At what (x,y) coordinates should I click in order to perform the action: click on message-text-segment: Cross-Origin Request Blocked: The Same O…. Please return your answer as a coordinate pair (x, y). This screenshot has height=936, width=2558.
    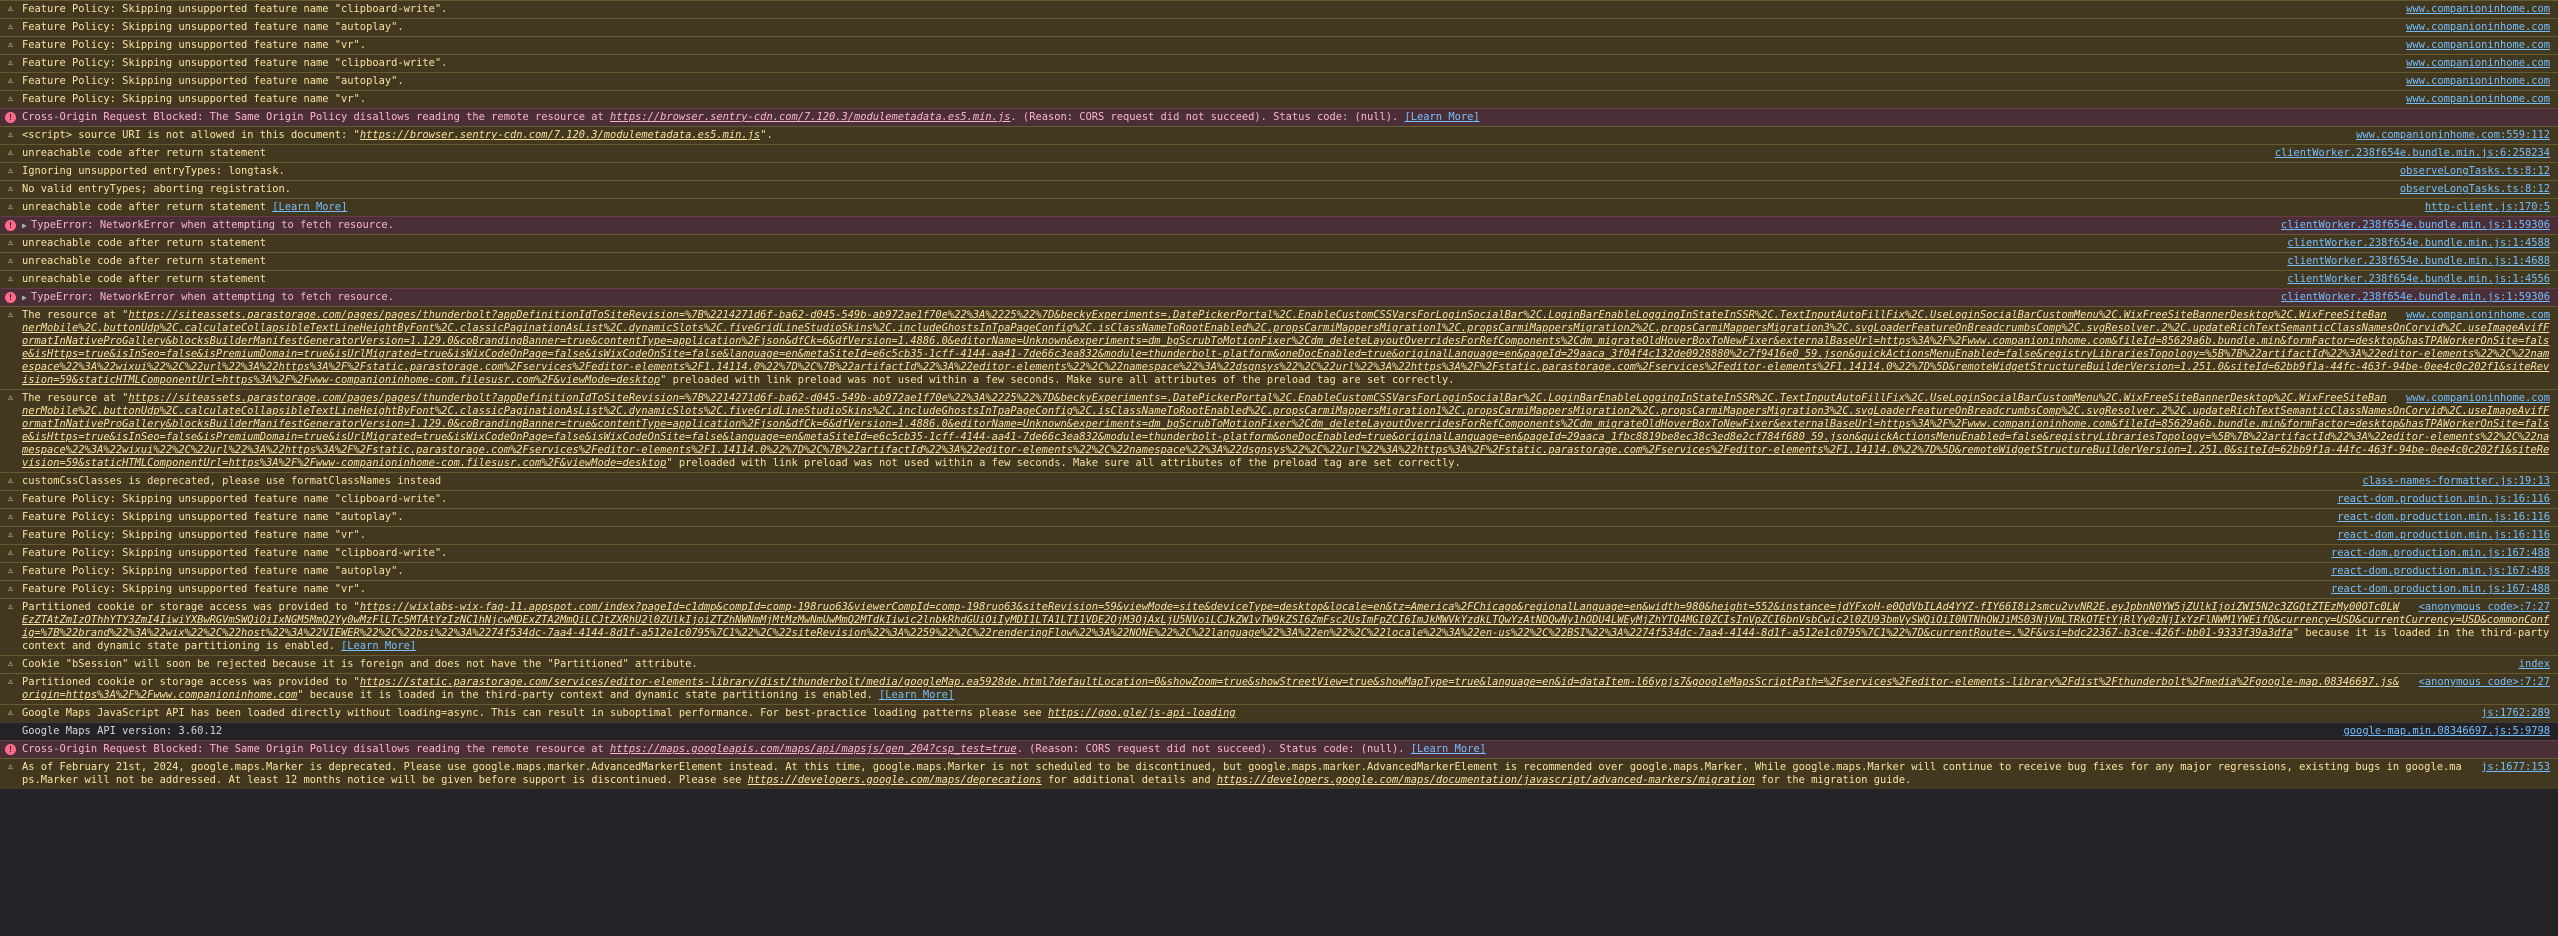
    Looking at the image, I should click on (316, 117).